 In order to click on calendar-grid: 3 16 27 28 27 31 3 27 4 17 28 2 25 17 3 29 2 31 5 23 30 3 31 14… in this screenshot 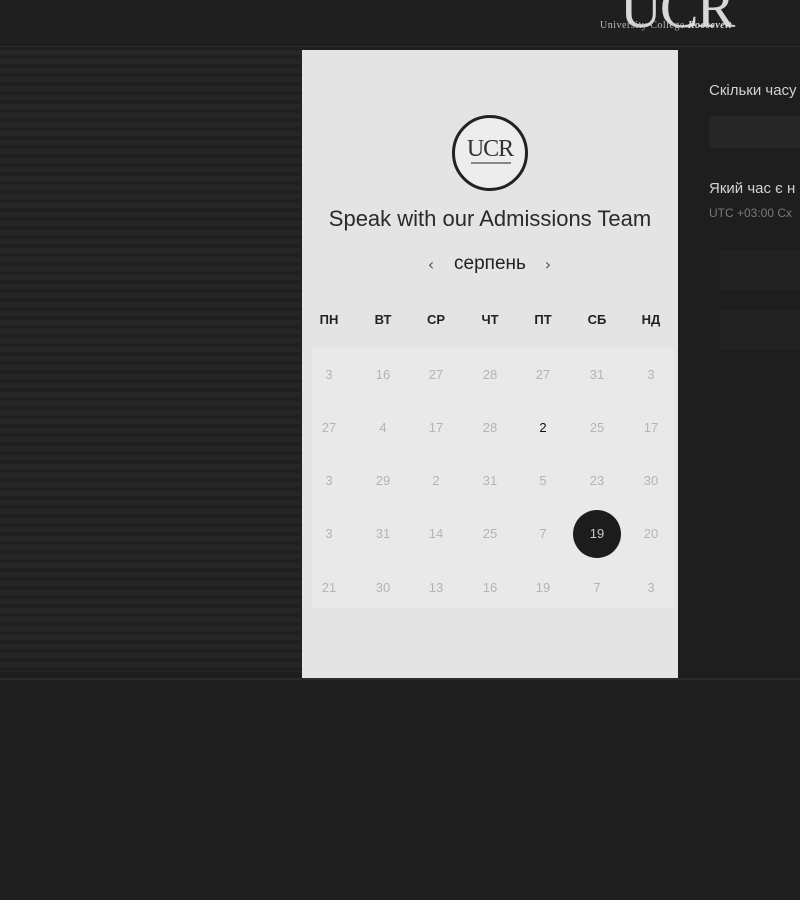, I will do `click(493, 478)`.